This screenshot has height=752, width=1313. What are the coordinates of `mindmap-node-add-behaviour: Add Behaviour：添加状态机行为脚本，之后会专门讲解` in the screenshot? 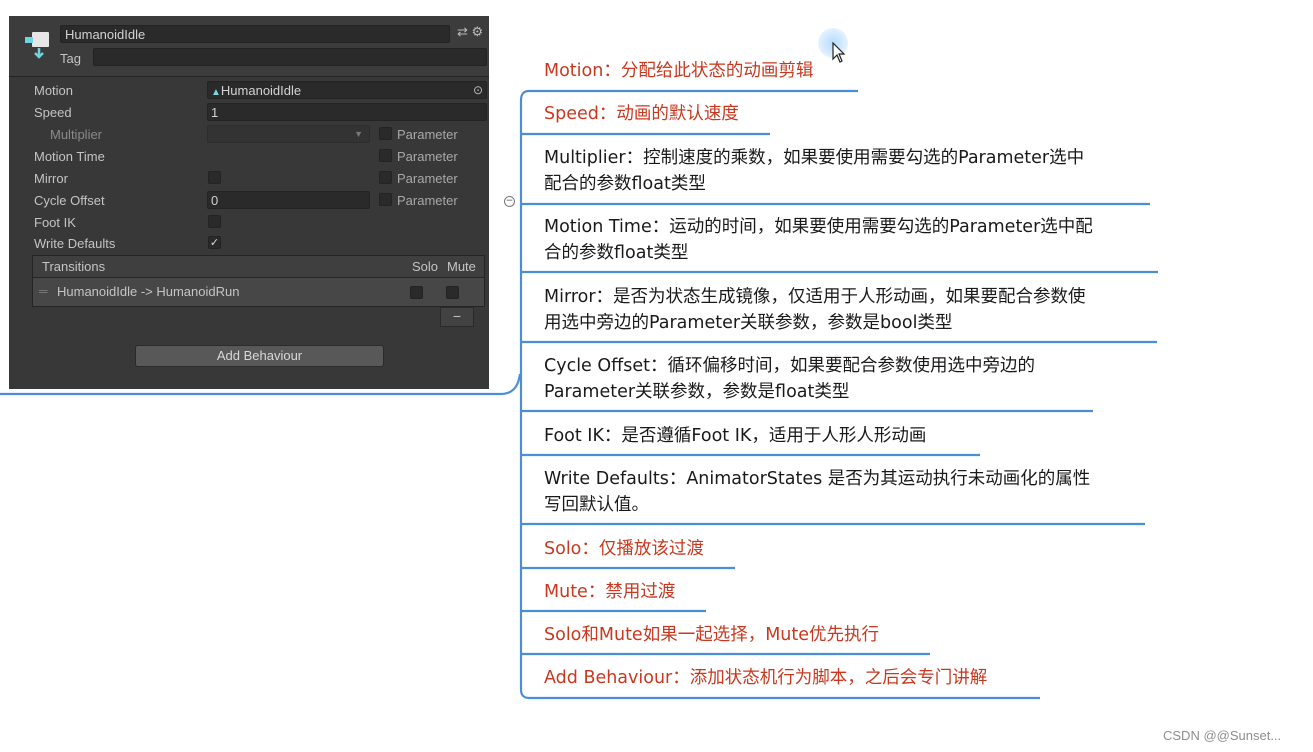 It's located at (765, 678).